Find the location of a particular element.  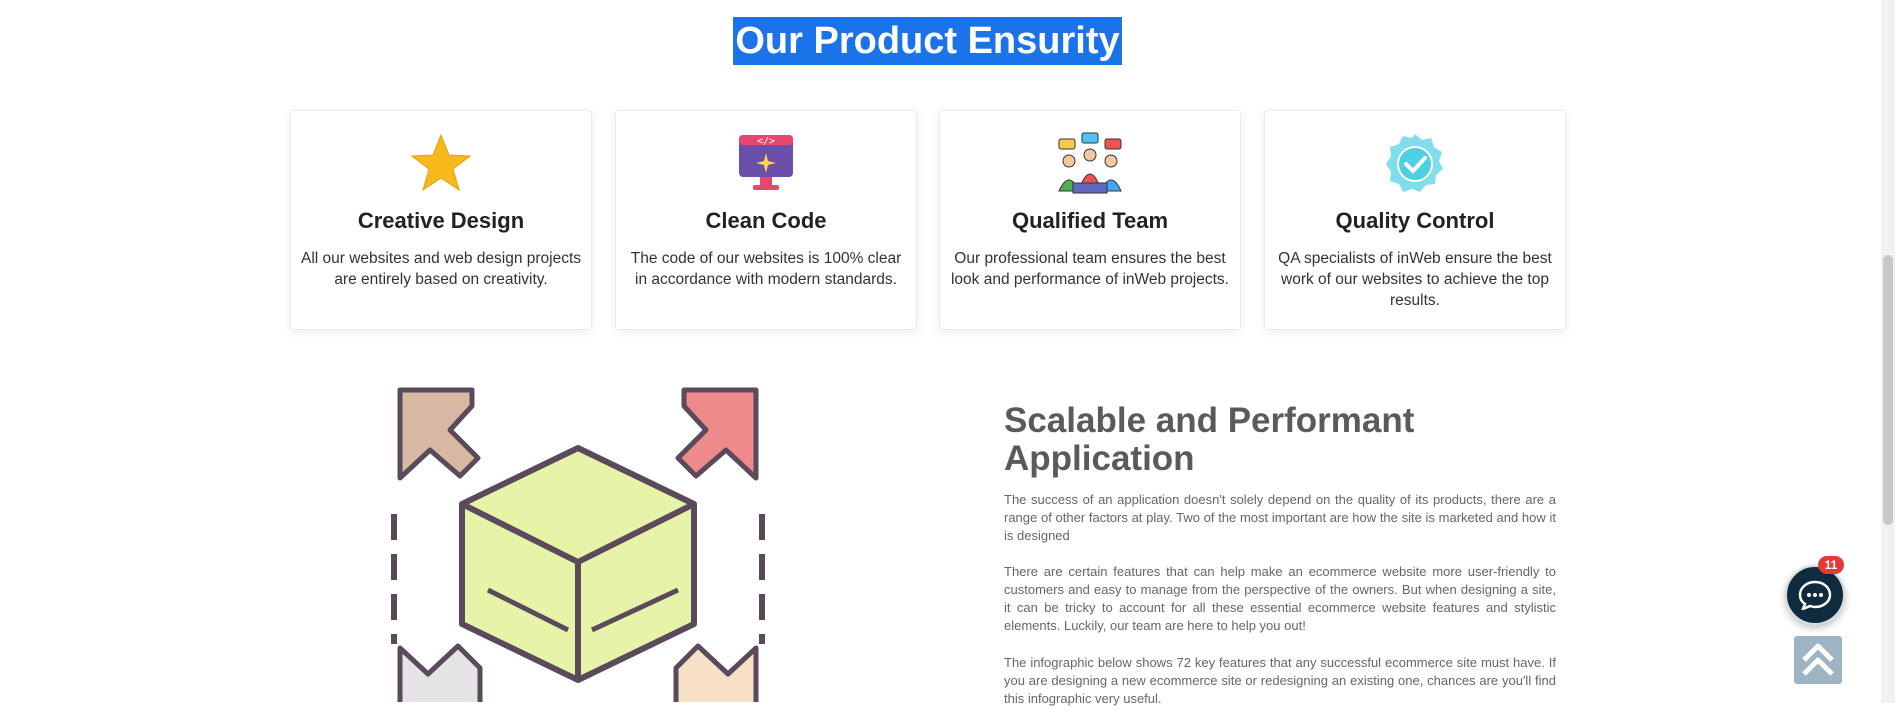

section-header: Our Product Ensurity is located at coordinates (927, 41).